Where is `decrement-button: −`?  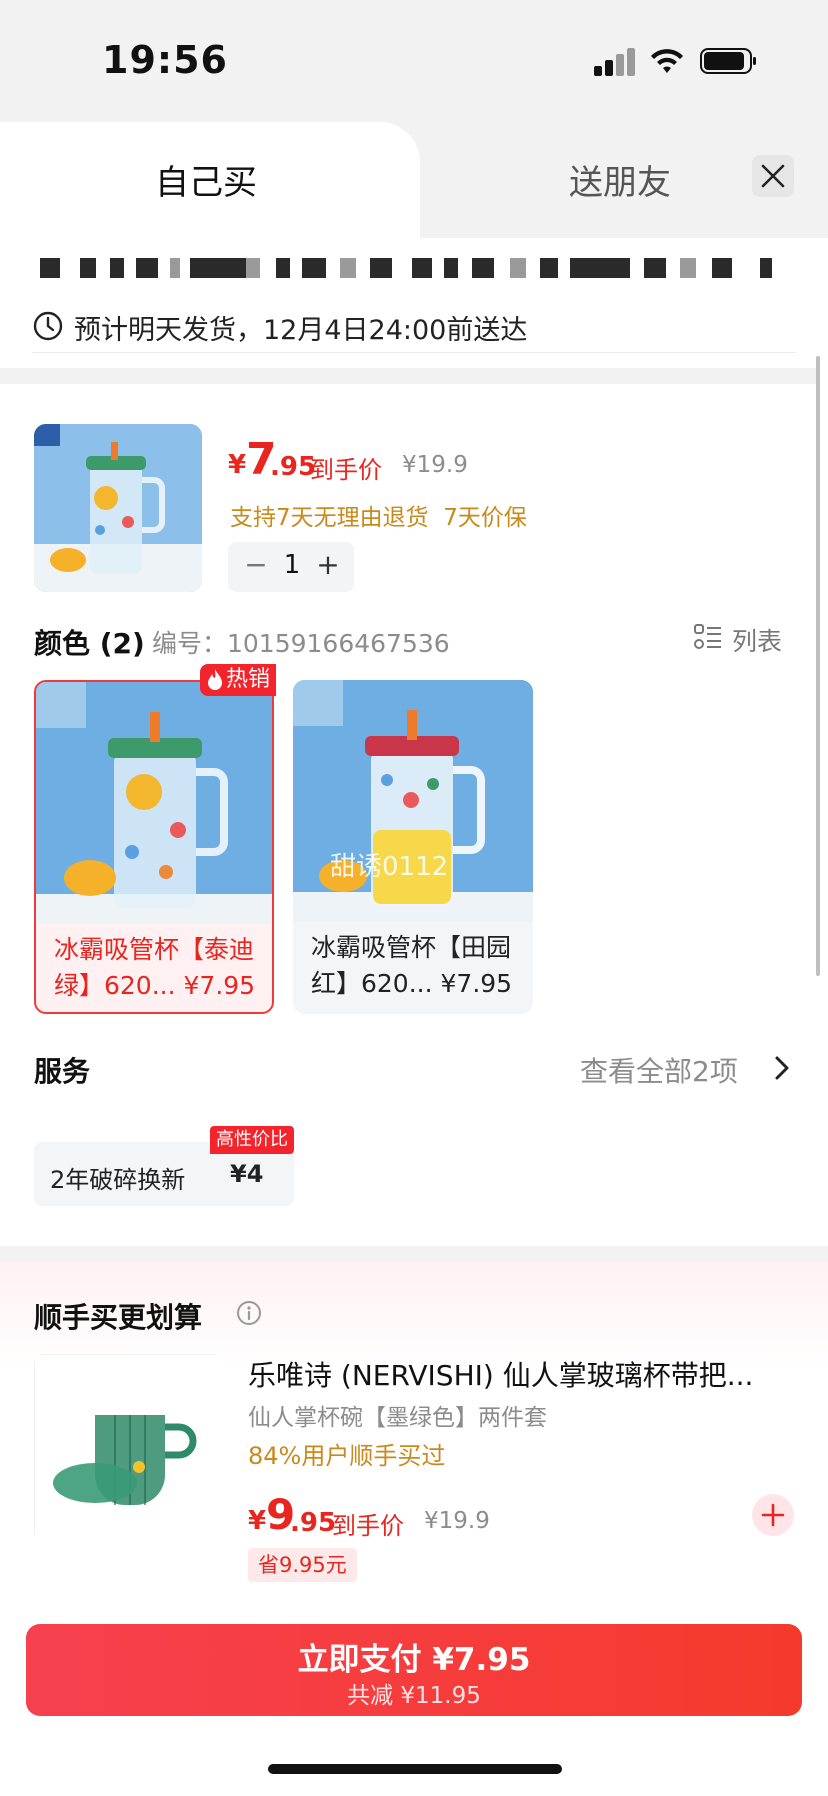
decrement-button: − is located at coordinates (256, 564).